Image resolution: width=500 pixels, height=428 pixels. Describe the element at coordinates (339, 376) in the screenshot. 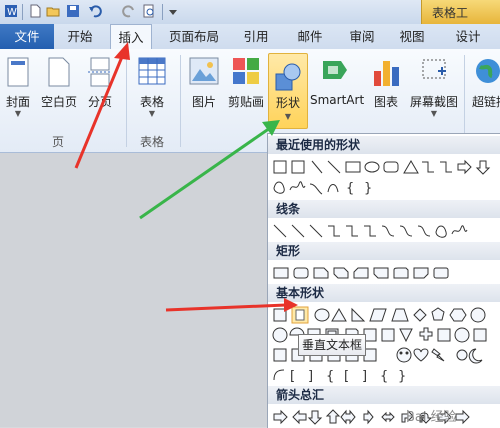

I see `basic-shapes-row-4: [ ] { [ ] { }` at that location.